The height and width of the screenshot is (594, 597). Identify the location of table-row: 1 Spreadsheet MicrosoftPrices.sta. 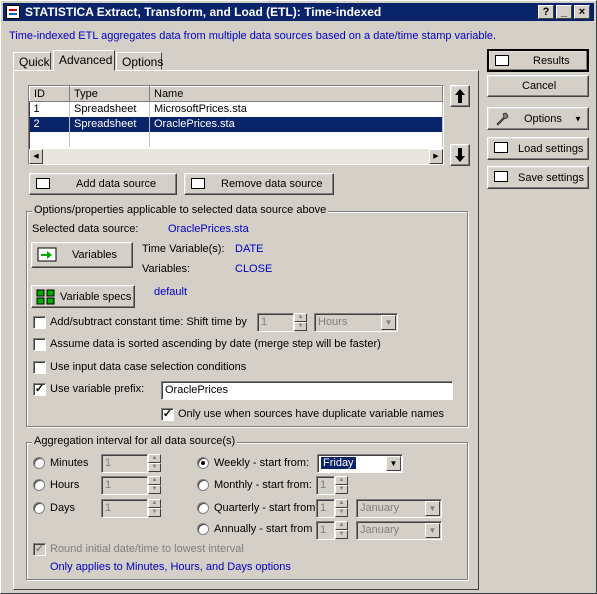
(236, 109).